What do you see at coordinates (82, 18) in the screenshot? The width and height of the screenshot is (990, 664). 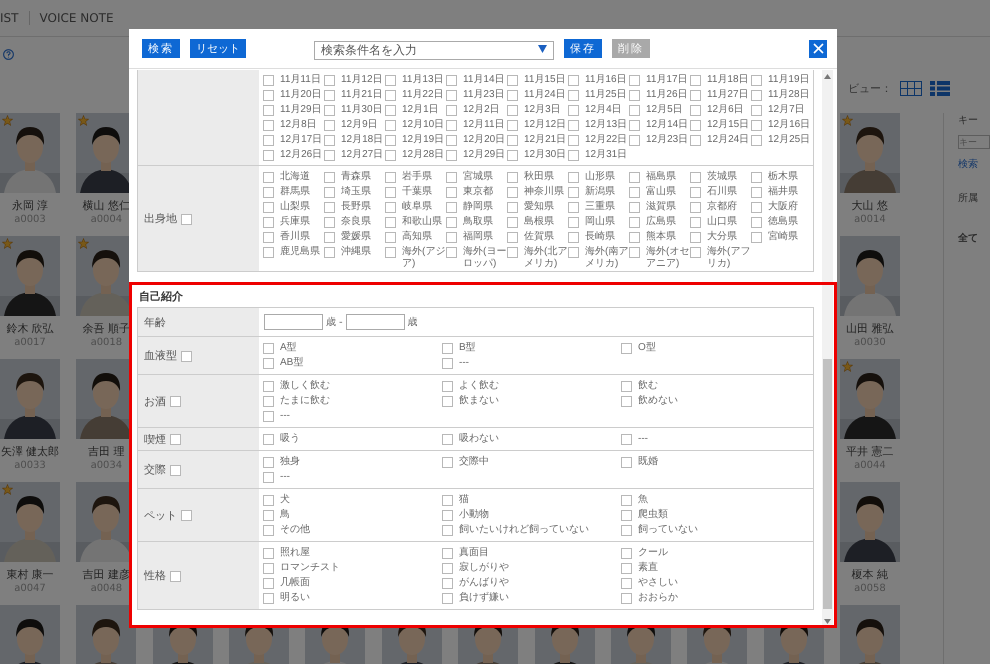 I see `nav-link: VOICE NOTE` at bounding box center [82, 18].